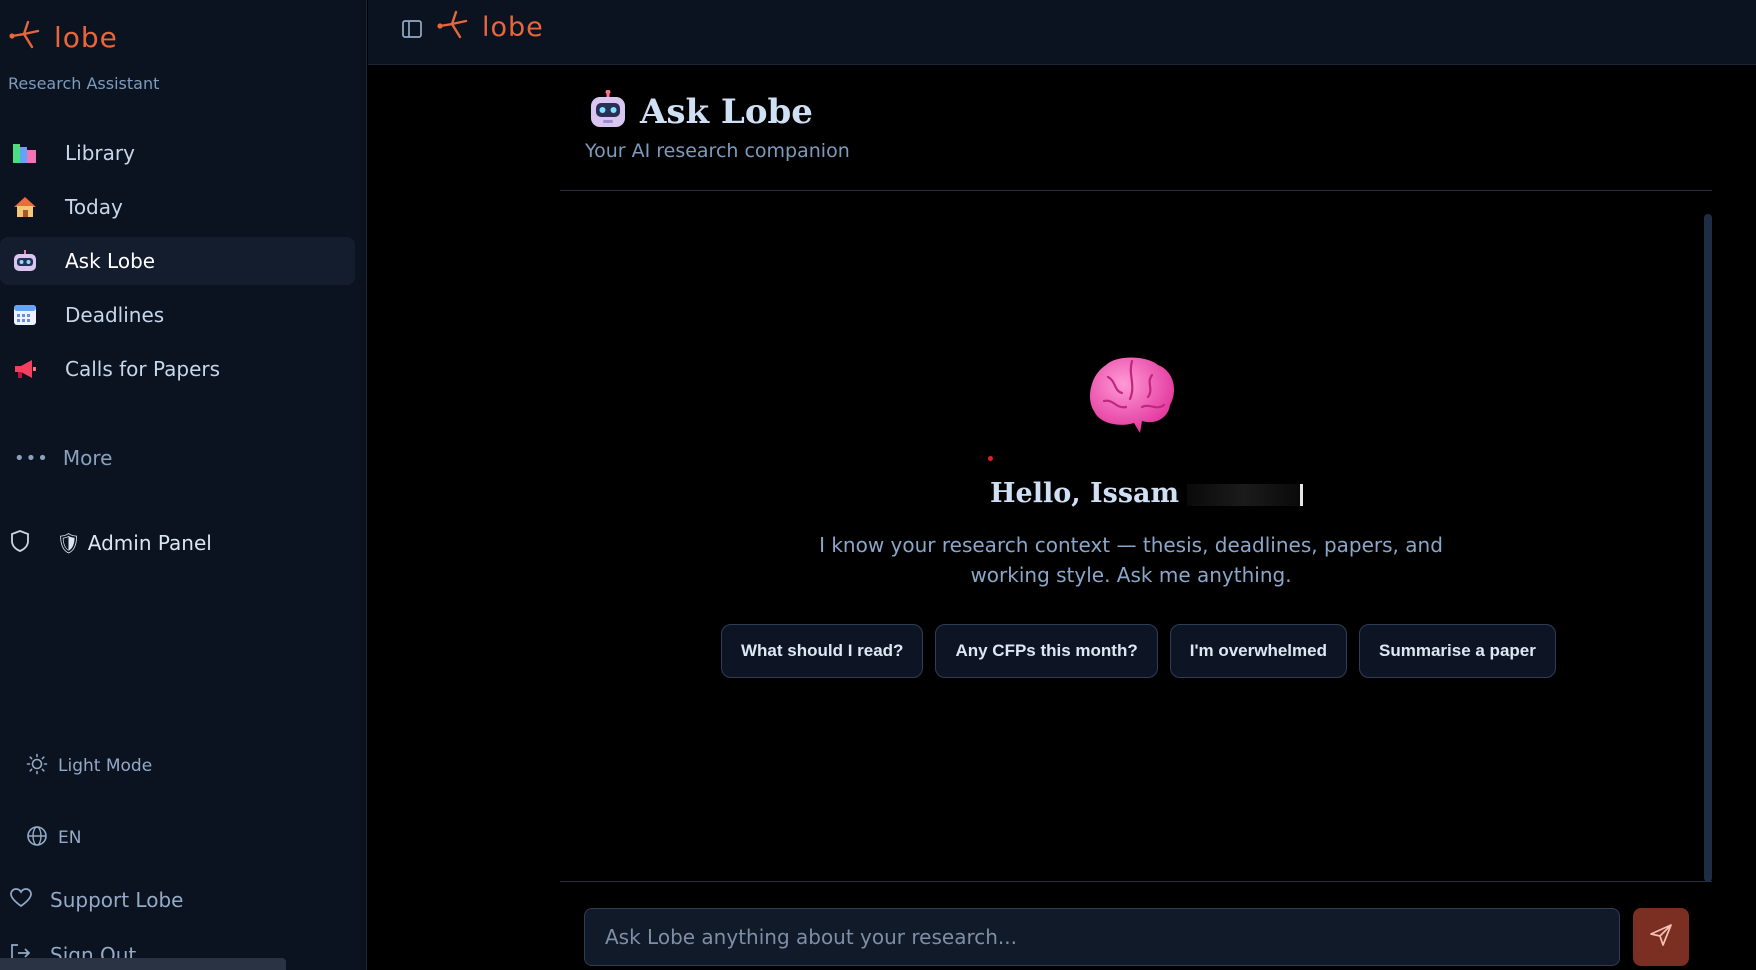  What do you see at coordinates (1046, 651) in the screenshot?
I see `suggestion-chip: Any CFPs this month?` at bounding box center [1046, 651].